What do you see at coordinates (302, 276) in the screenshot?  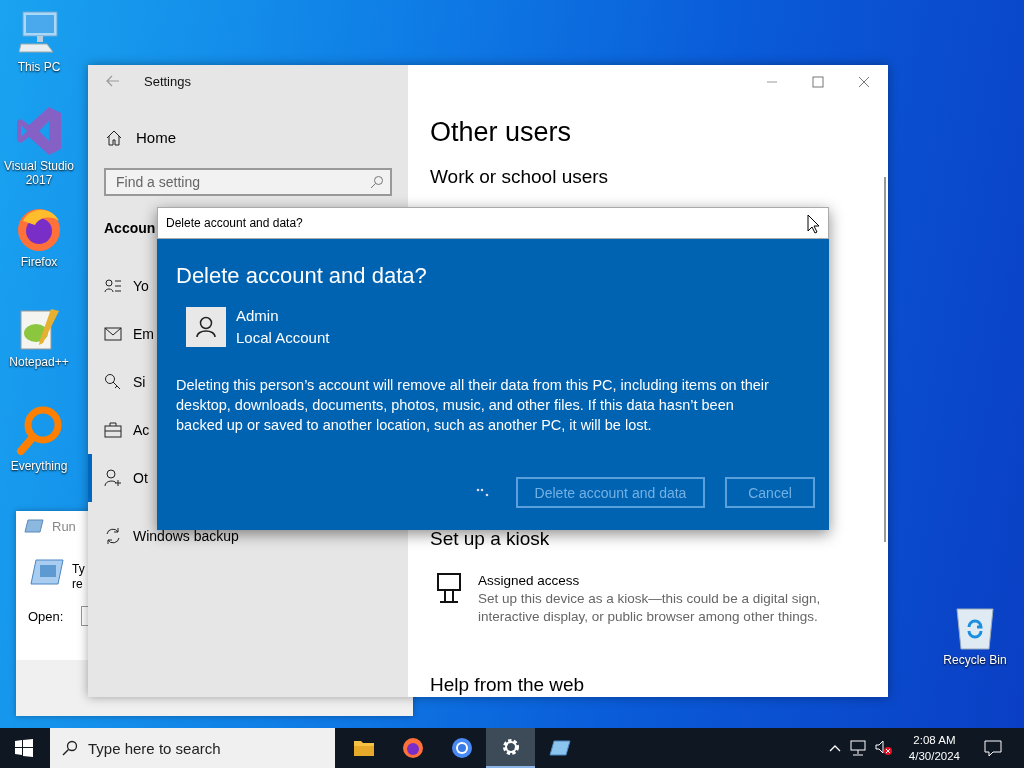 I see `dialog-heading: Delete account and data?` at bounding box center [302, 276].